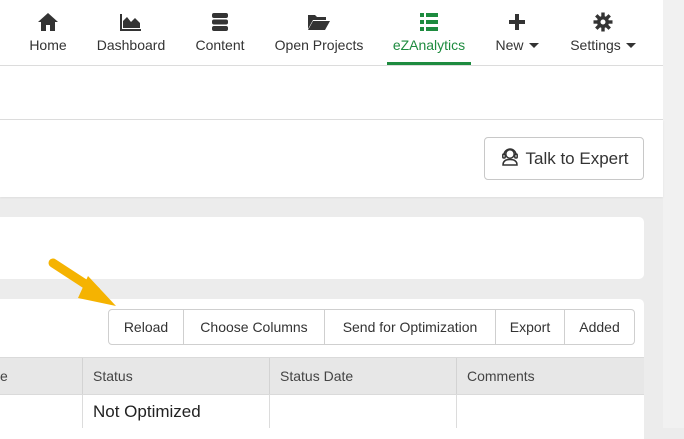  Describe the element at coordinates (429, 45) in the screenshot. I see `nav-ezanalytics-label: eZAnalytics` at that location.